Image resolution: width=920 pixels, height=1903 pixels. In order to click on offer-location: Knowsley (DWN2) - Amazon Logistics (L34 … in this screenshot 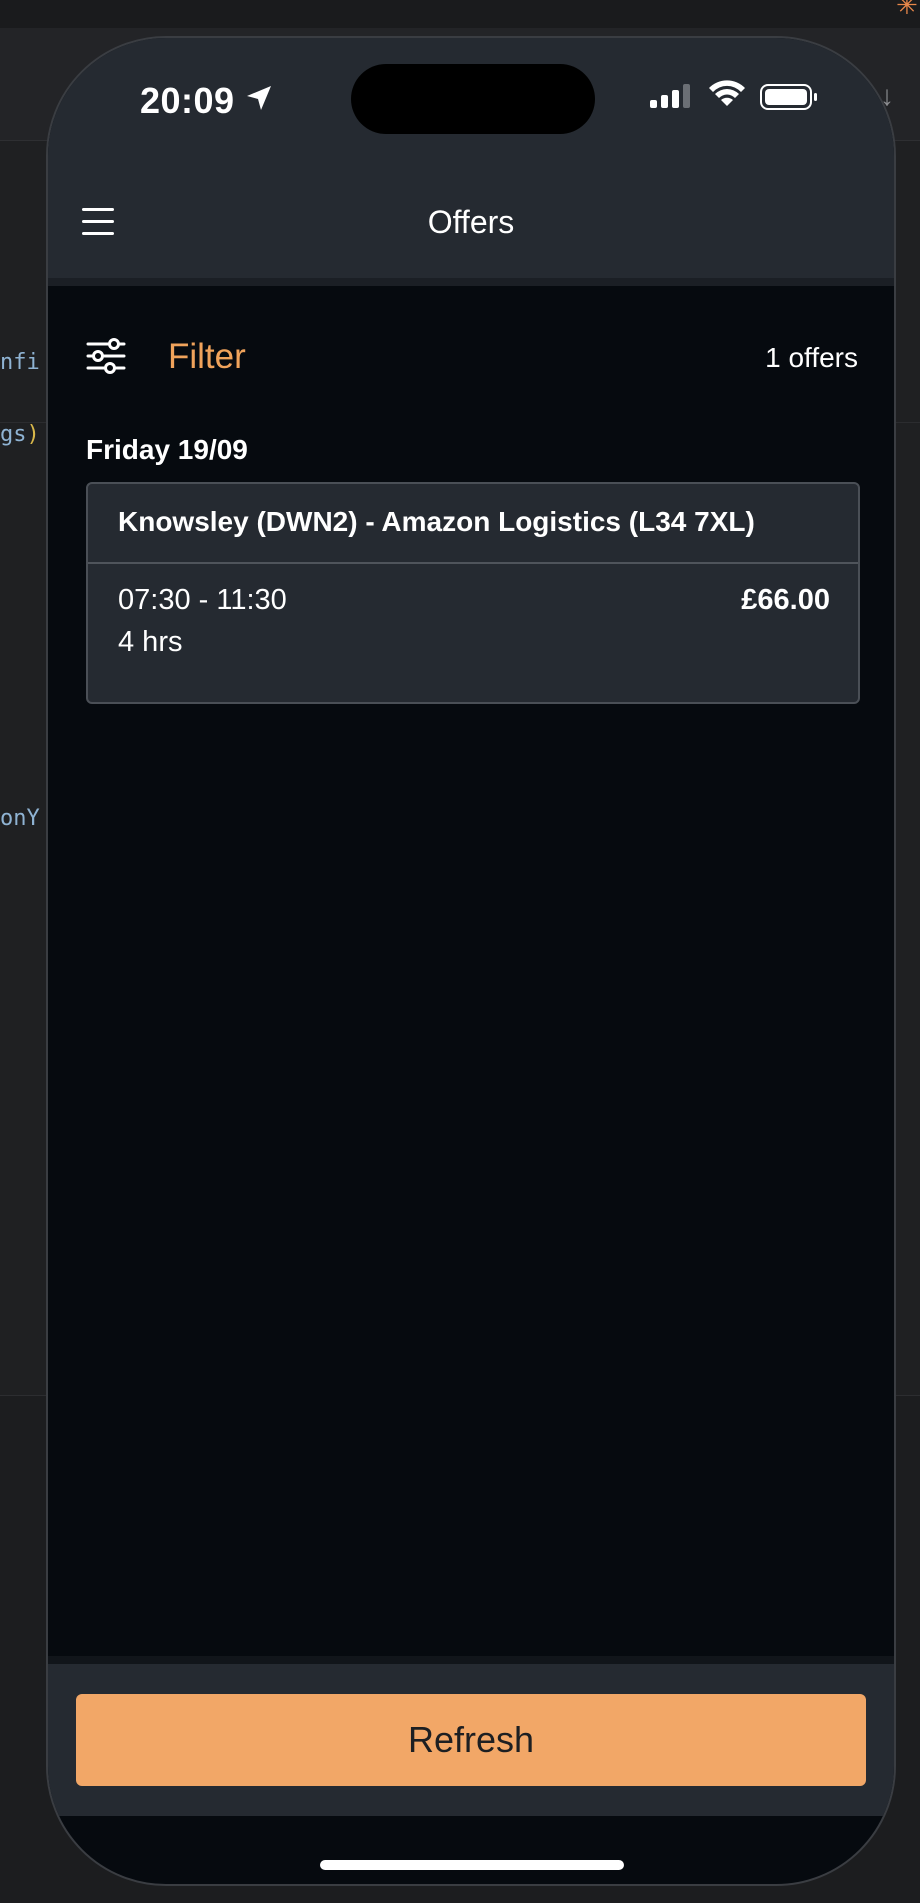, I will do `click(436, 521)`.